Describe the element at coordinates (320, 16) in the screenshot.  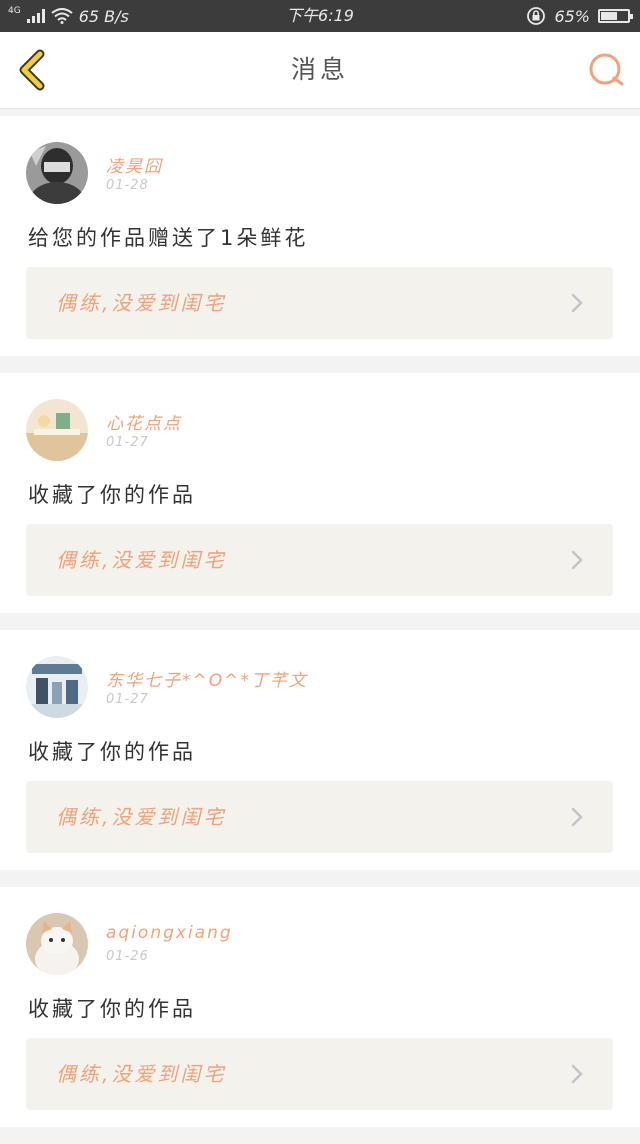
I see `status-bar: 4G 65 B/s 下午6:19 65%` at that location.